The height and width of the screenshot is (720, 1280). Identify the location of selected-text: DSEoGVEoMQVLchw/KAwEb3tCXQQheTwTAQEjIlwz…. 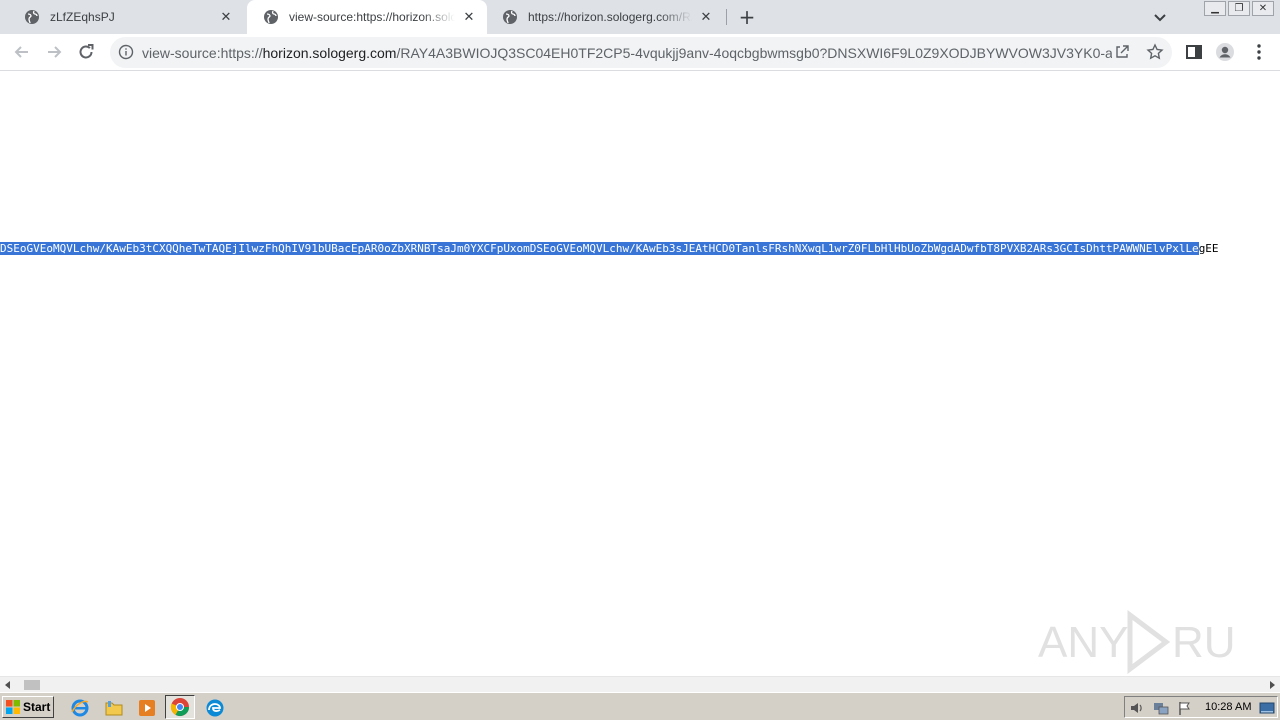
(599, 248).